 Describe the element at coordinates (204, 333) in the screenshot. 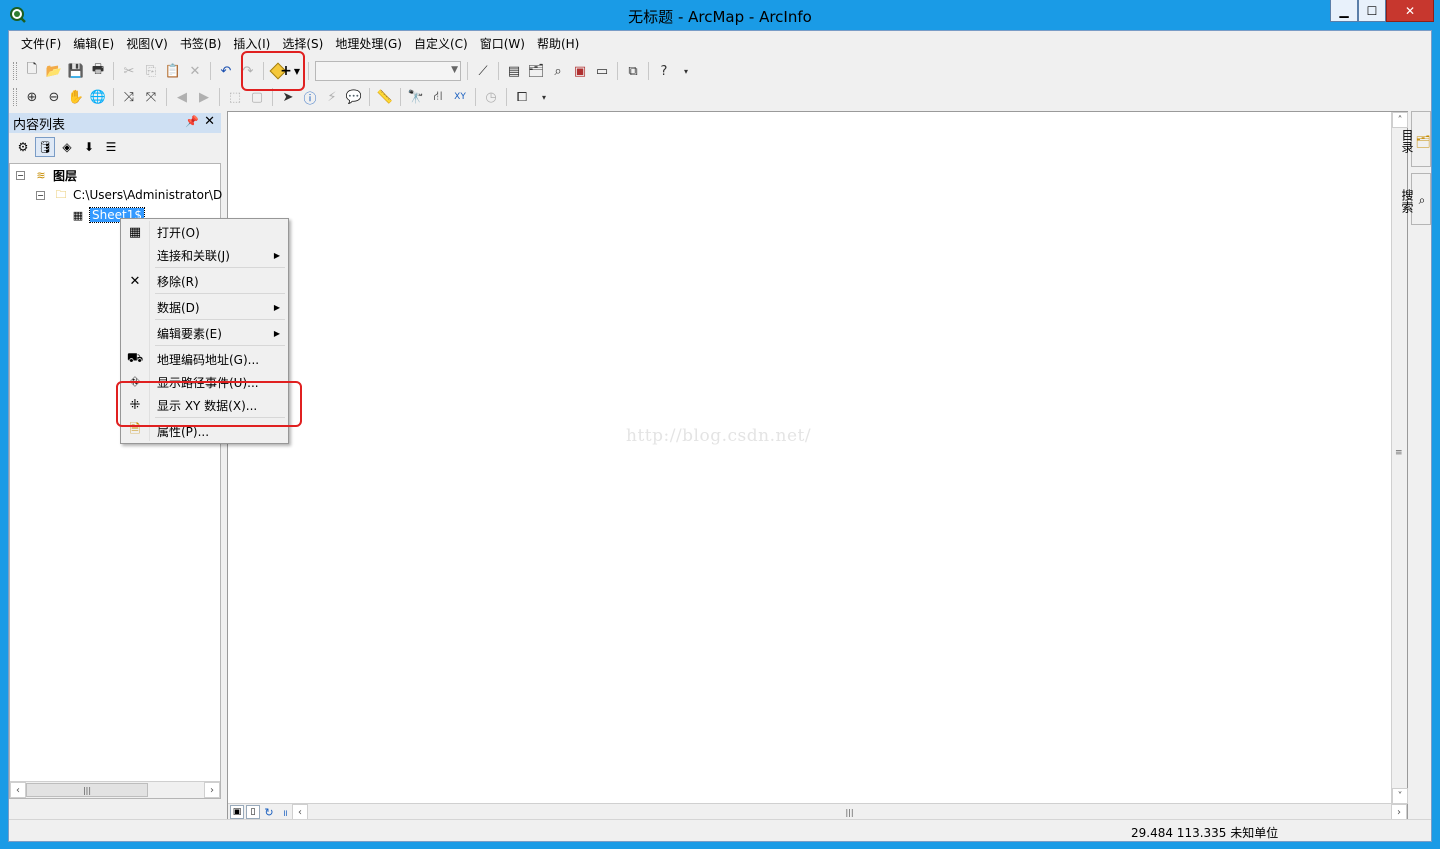

I see `menu-item-edit-features: 编辑要素(E) ▶` at that location.